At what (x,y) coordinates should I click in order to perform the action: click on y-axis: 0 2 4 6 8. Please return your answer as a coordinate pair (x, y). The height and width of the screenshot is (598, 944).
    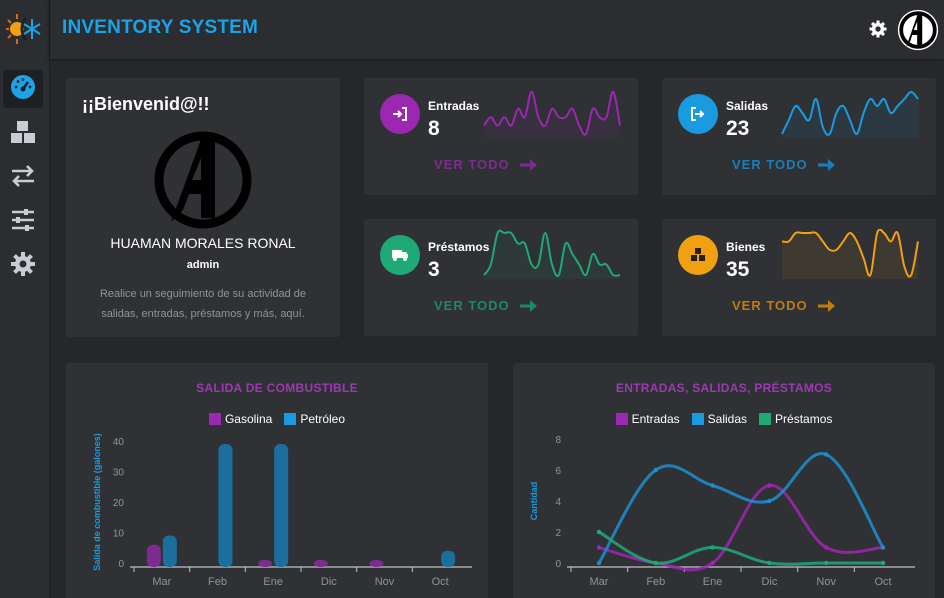
    Looking at the image, I should click on (558, 502).